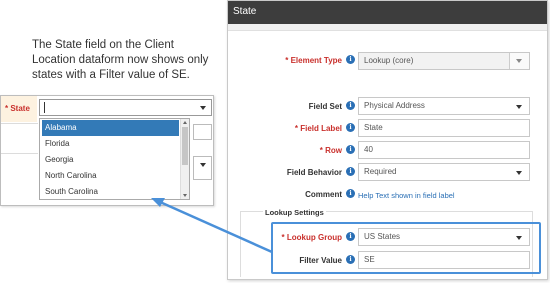 The width and height of the screenshot is (550, 283). I want to click on callout-arrow-line, so click(216, 227).